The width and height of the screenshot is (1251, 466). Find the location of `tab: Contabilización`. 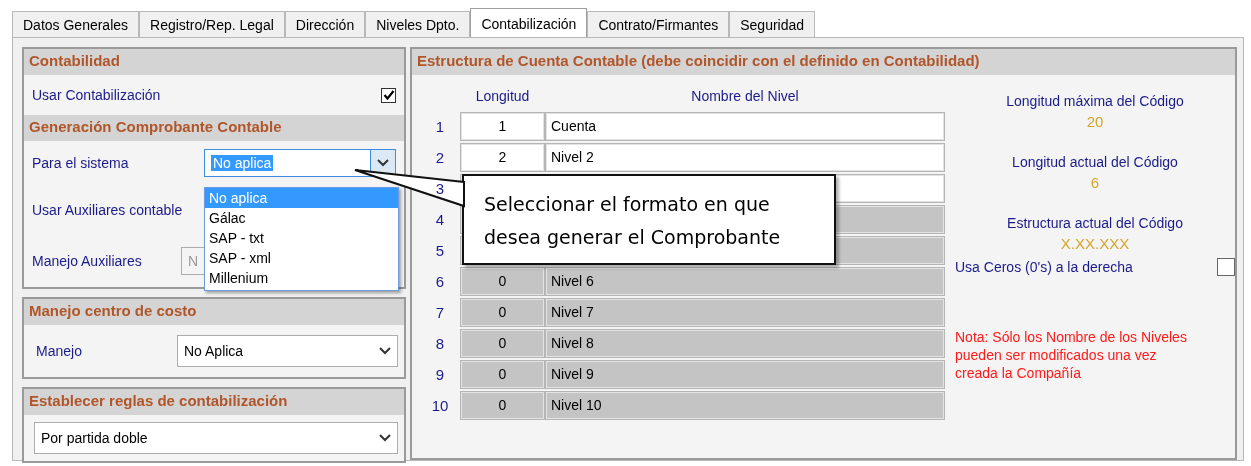

tab: Contabilización is located at coordinates (529, 23).